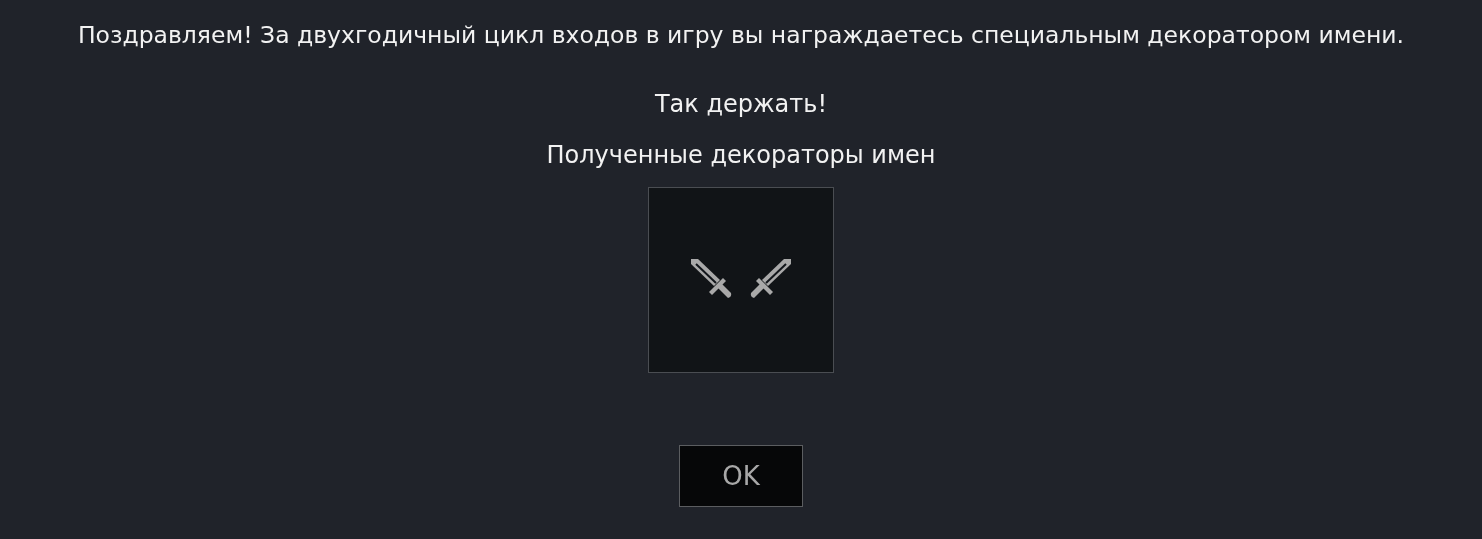  What do you see at coordinates (741, 104) in the screenshot?
I see `encouragement-text: Так держать!` at bounding box center [741, 104].